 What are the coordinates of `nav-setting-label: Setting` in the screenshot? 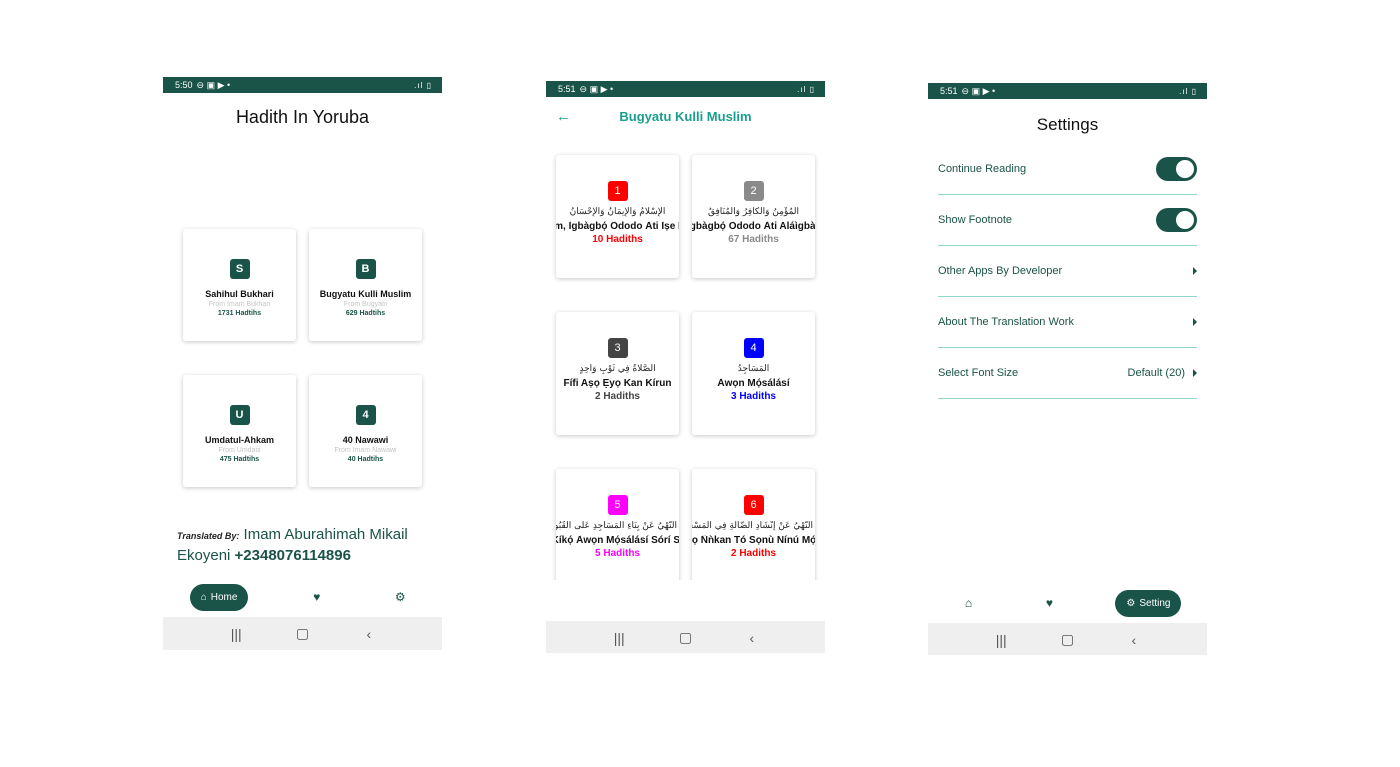 It's located at (1155, 603).